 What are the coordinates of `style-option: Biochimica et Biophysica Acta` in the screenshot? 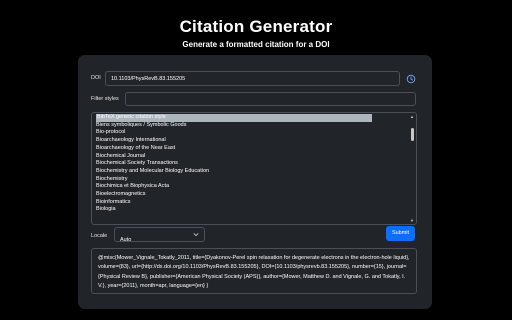 It's located at (132, 187).